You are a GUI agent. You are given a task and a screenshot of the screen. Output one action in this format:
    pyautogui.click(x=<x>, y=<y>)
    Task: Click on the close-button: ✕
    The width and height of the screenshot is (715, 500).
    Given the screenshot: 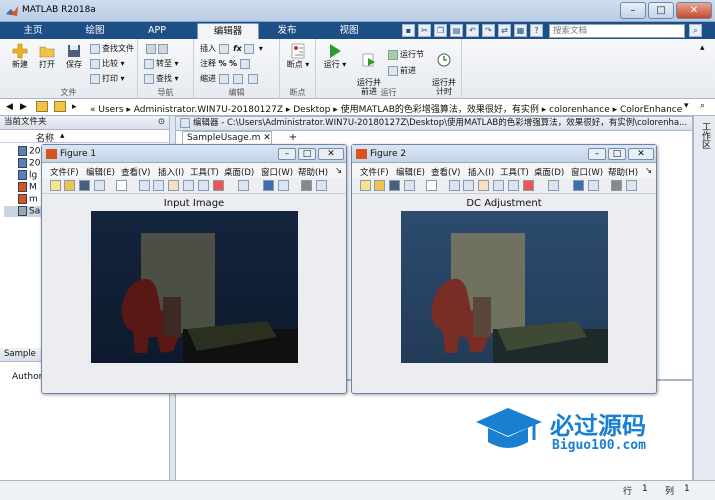 What is the action you would take?
    pyautogui.click(x=694, y=10)
    